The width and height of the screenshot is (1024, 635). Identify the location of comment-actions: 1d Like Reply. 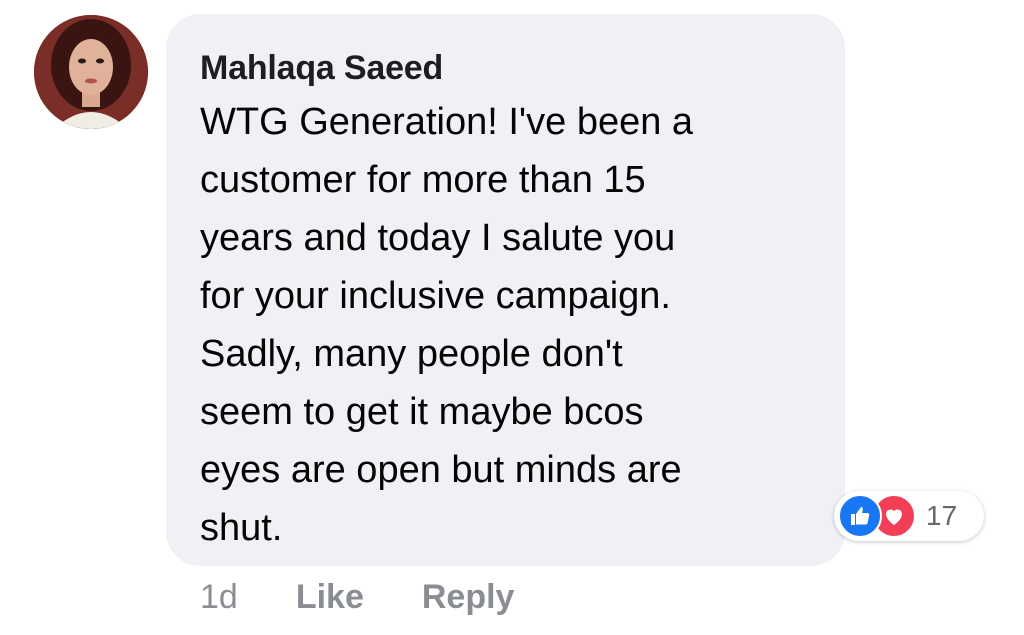
(357, 597).